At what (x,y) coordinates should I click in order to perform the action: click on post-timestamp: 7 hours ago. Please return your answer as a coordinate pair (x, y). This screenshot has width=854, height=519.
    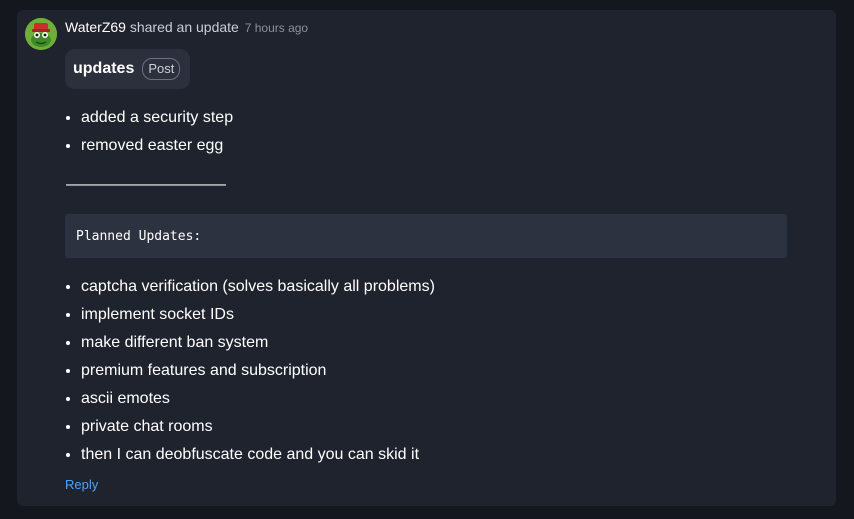
    Looking at the image, I should click on (276, 28).